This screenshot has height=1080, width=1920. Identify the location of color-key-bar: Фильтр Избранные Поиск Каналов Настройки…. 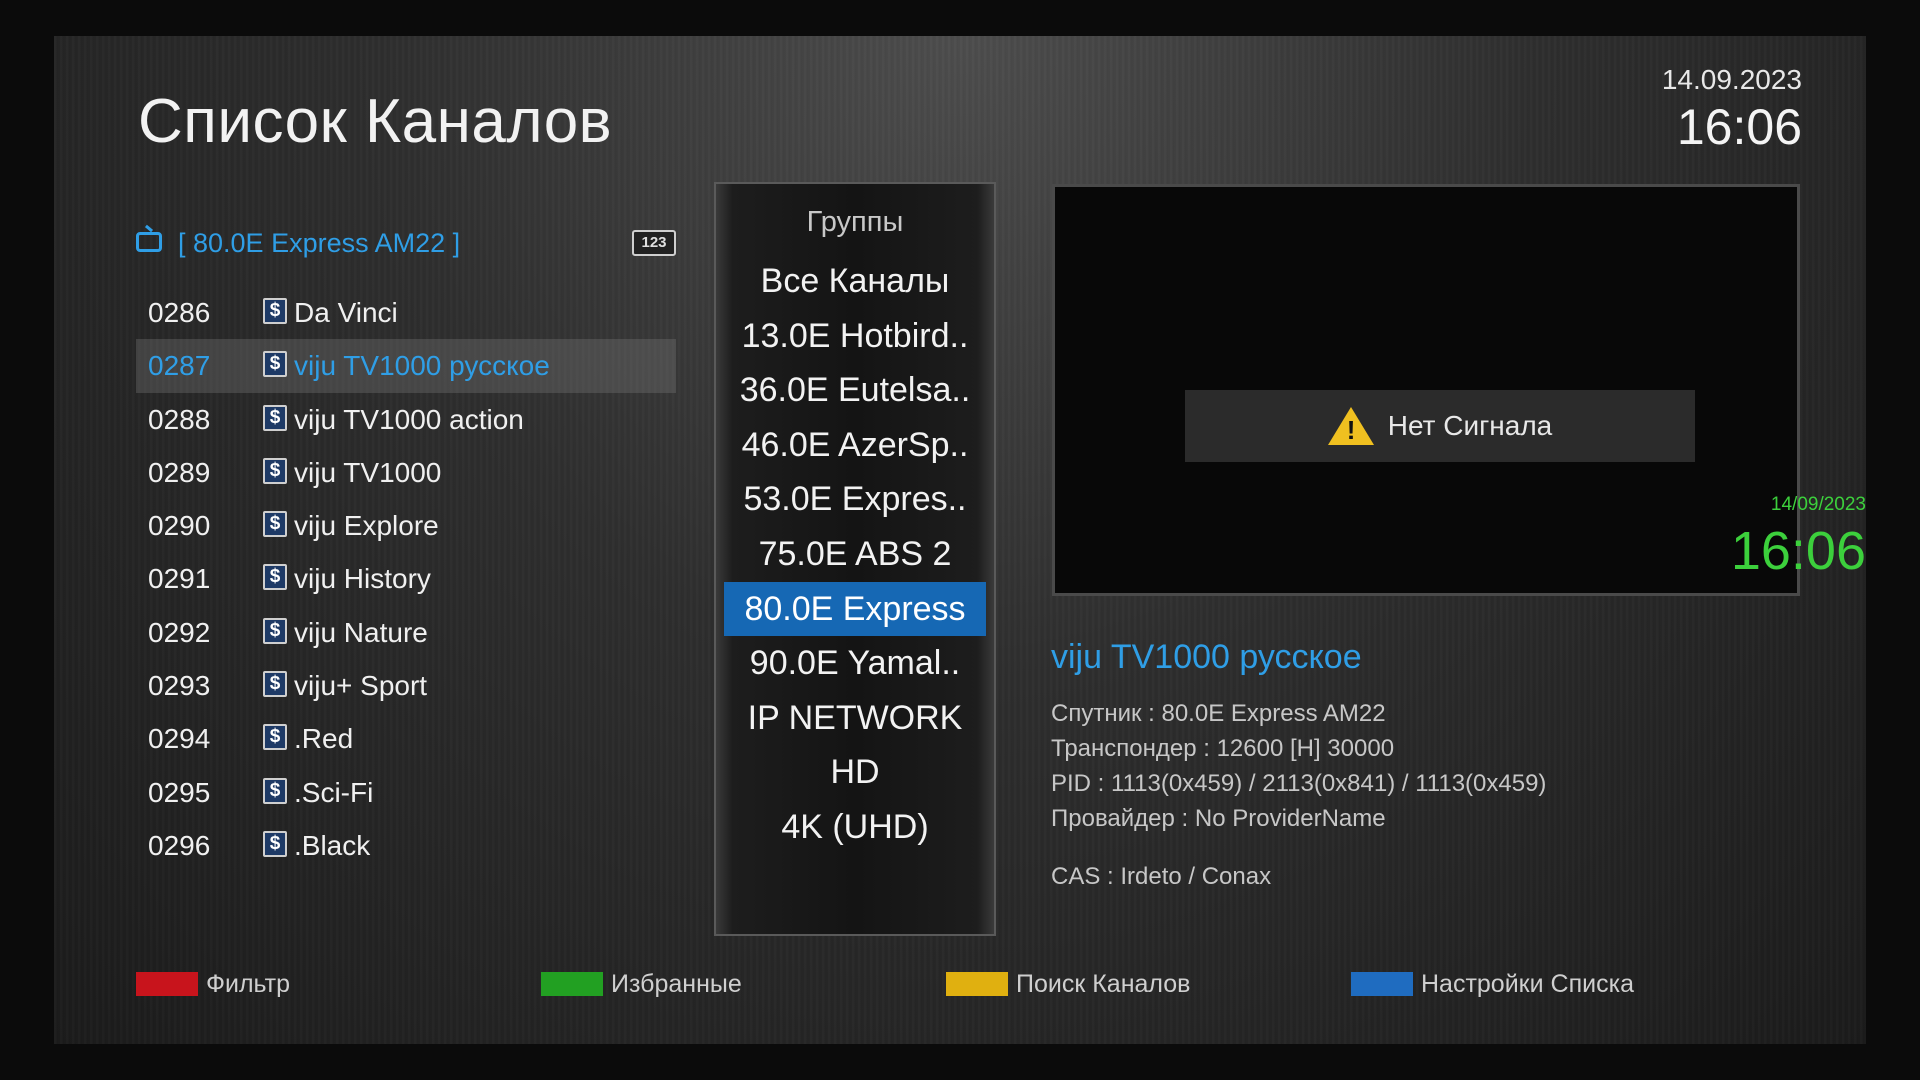
(961, 986).